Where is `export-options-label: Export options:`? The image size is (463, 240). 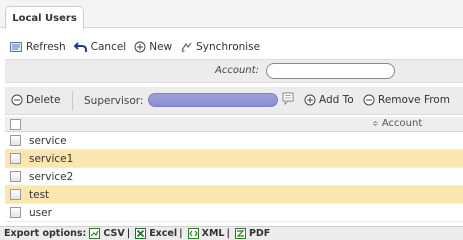 export-options-label: Export options: is located at coordinates (45, 233).